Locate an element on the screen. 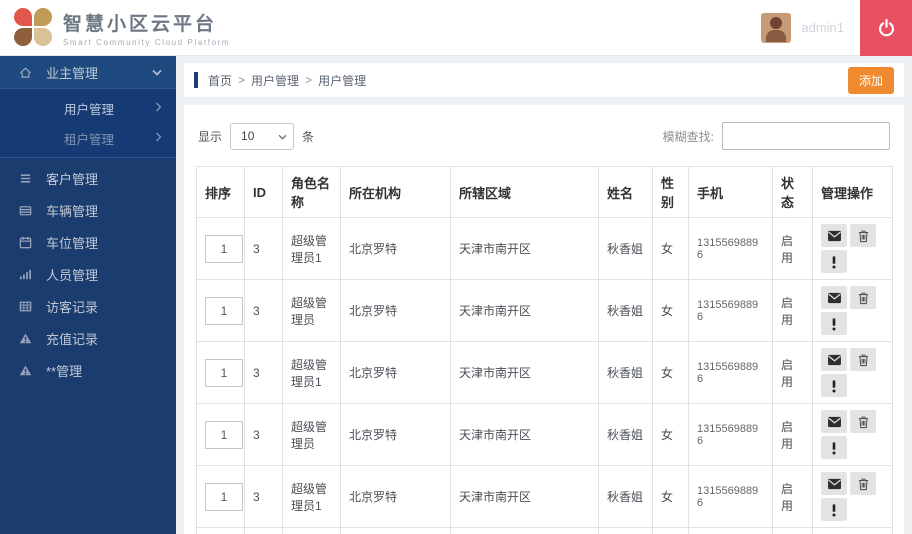 This screenshot has height=534, width=912. chart-icon is located at coordinates (26, 274).